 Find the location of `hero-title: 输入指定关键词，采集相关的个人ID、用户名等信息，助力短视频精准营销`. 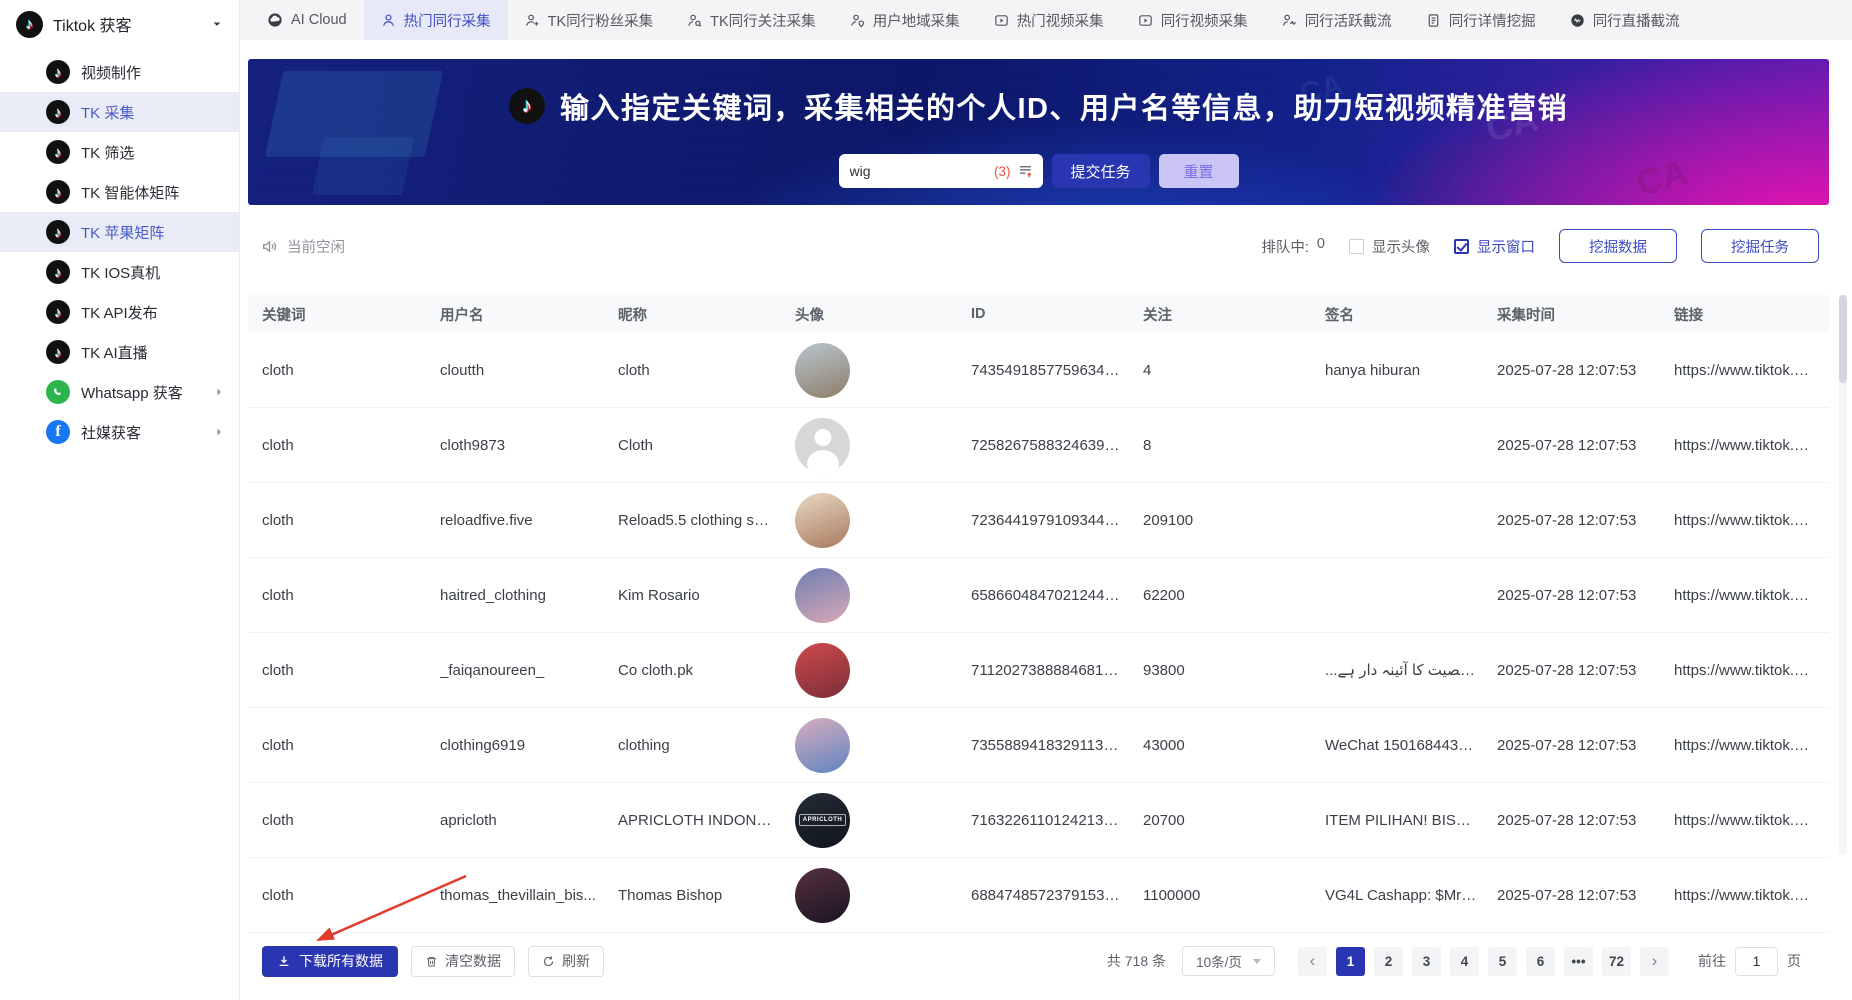

hero-title: 输入指定关键词，采集相关的个人ID、用户名等信息，助力短视频精准营销 is located at coordinates (1063, 109).